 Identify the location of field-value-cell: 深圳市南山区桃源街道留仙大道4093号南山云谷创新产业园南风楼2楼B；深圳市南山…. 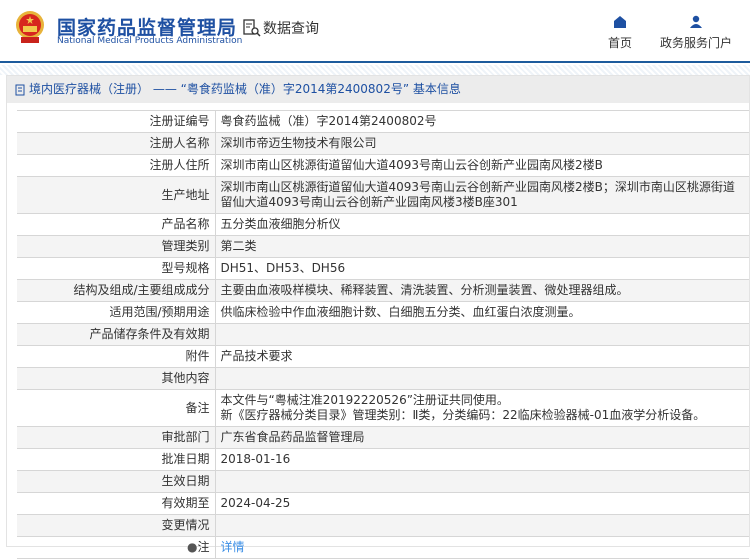
(481, 195).